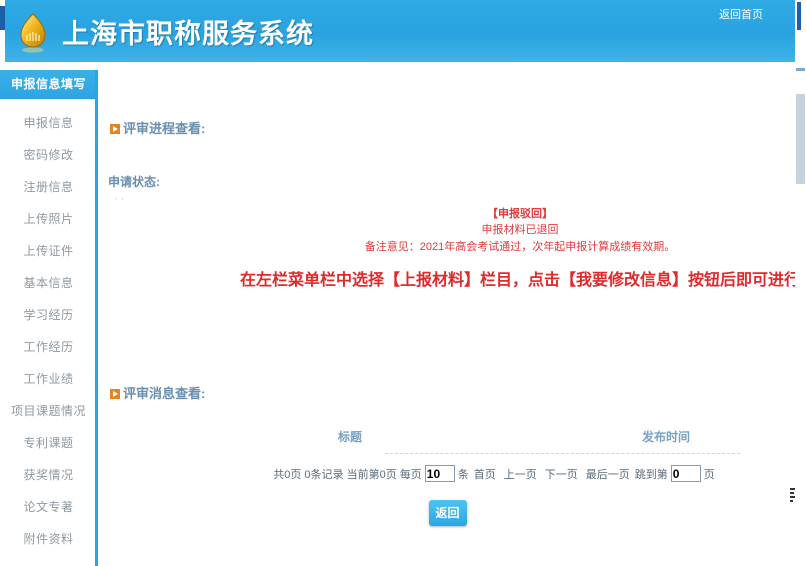 The image size is (806, 566). I want to click on pagination-jump-unit: 页, so click(709, 474).